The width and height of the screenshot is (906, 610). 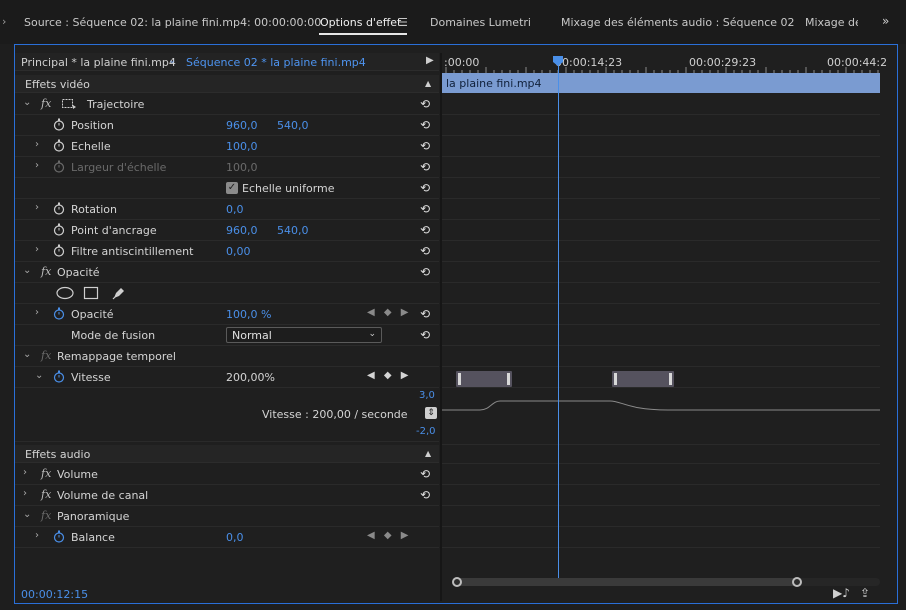 What do you see at coordinates (235, 537) in the screenshot?
I see `balance-value: 0,0` at bounding box center [235, 537].